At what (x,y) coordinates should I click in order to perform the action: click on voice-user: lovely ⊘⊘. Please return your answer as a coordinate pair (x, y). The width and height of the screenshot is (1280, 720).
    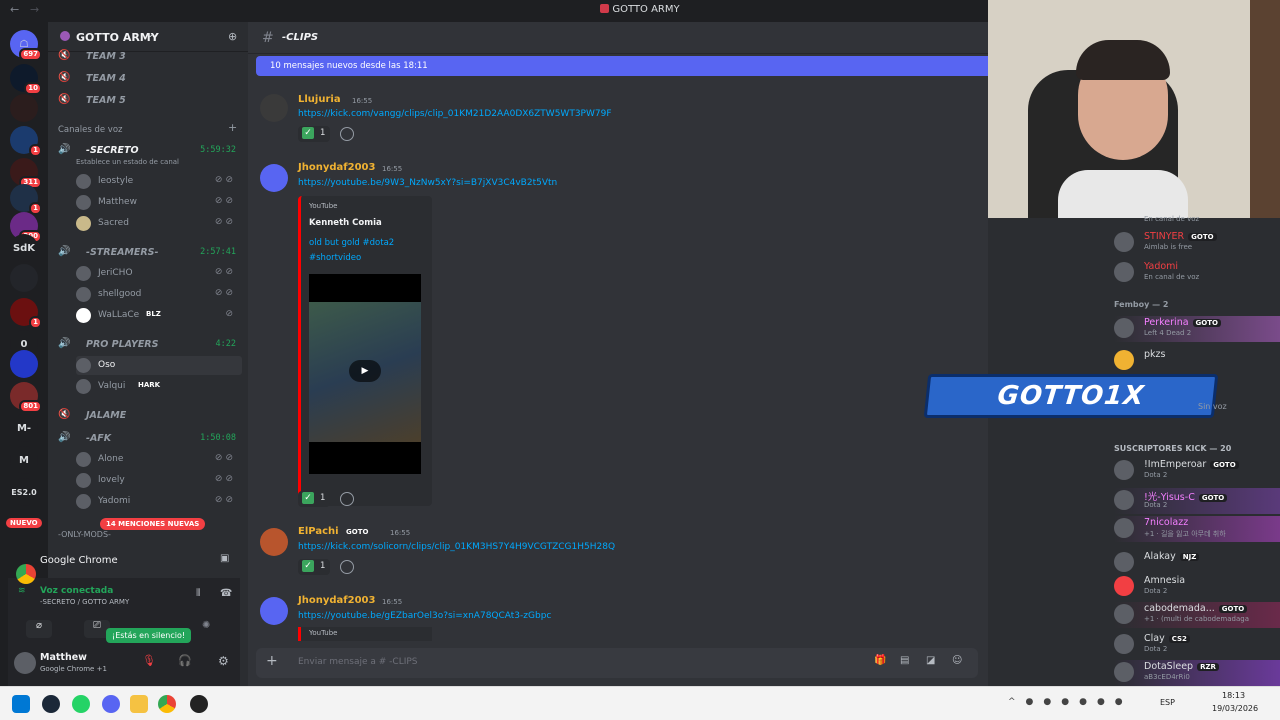
    Looking at the image, I should click on (159, 480).